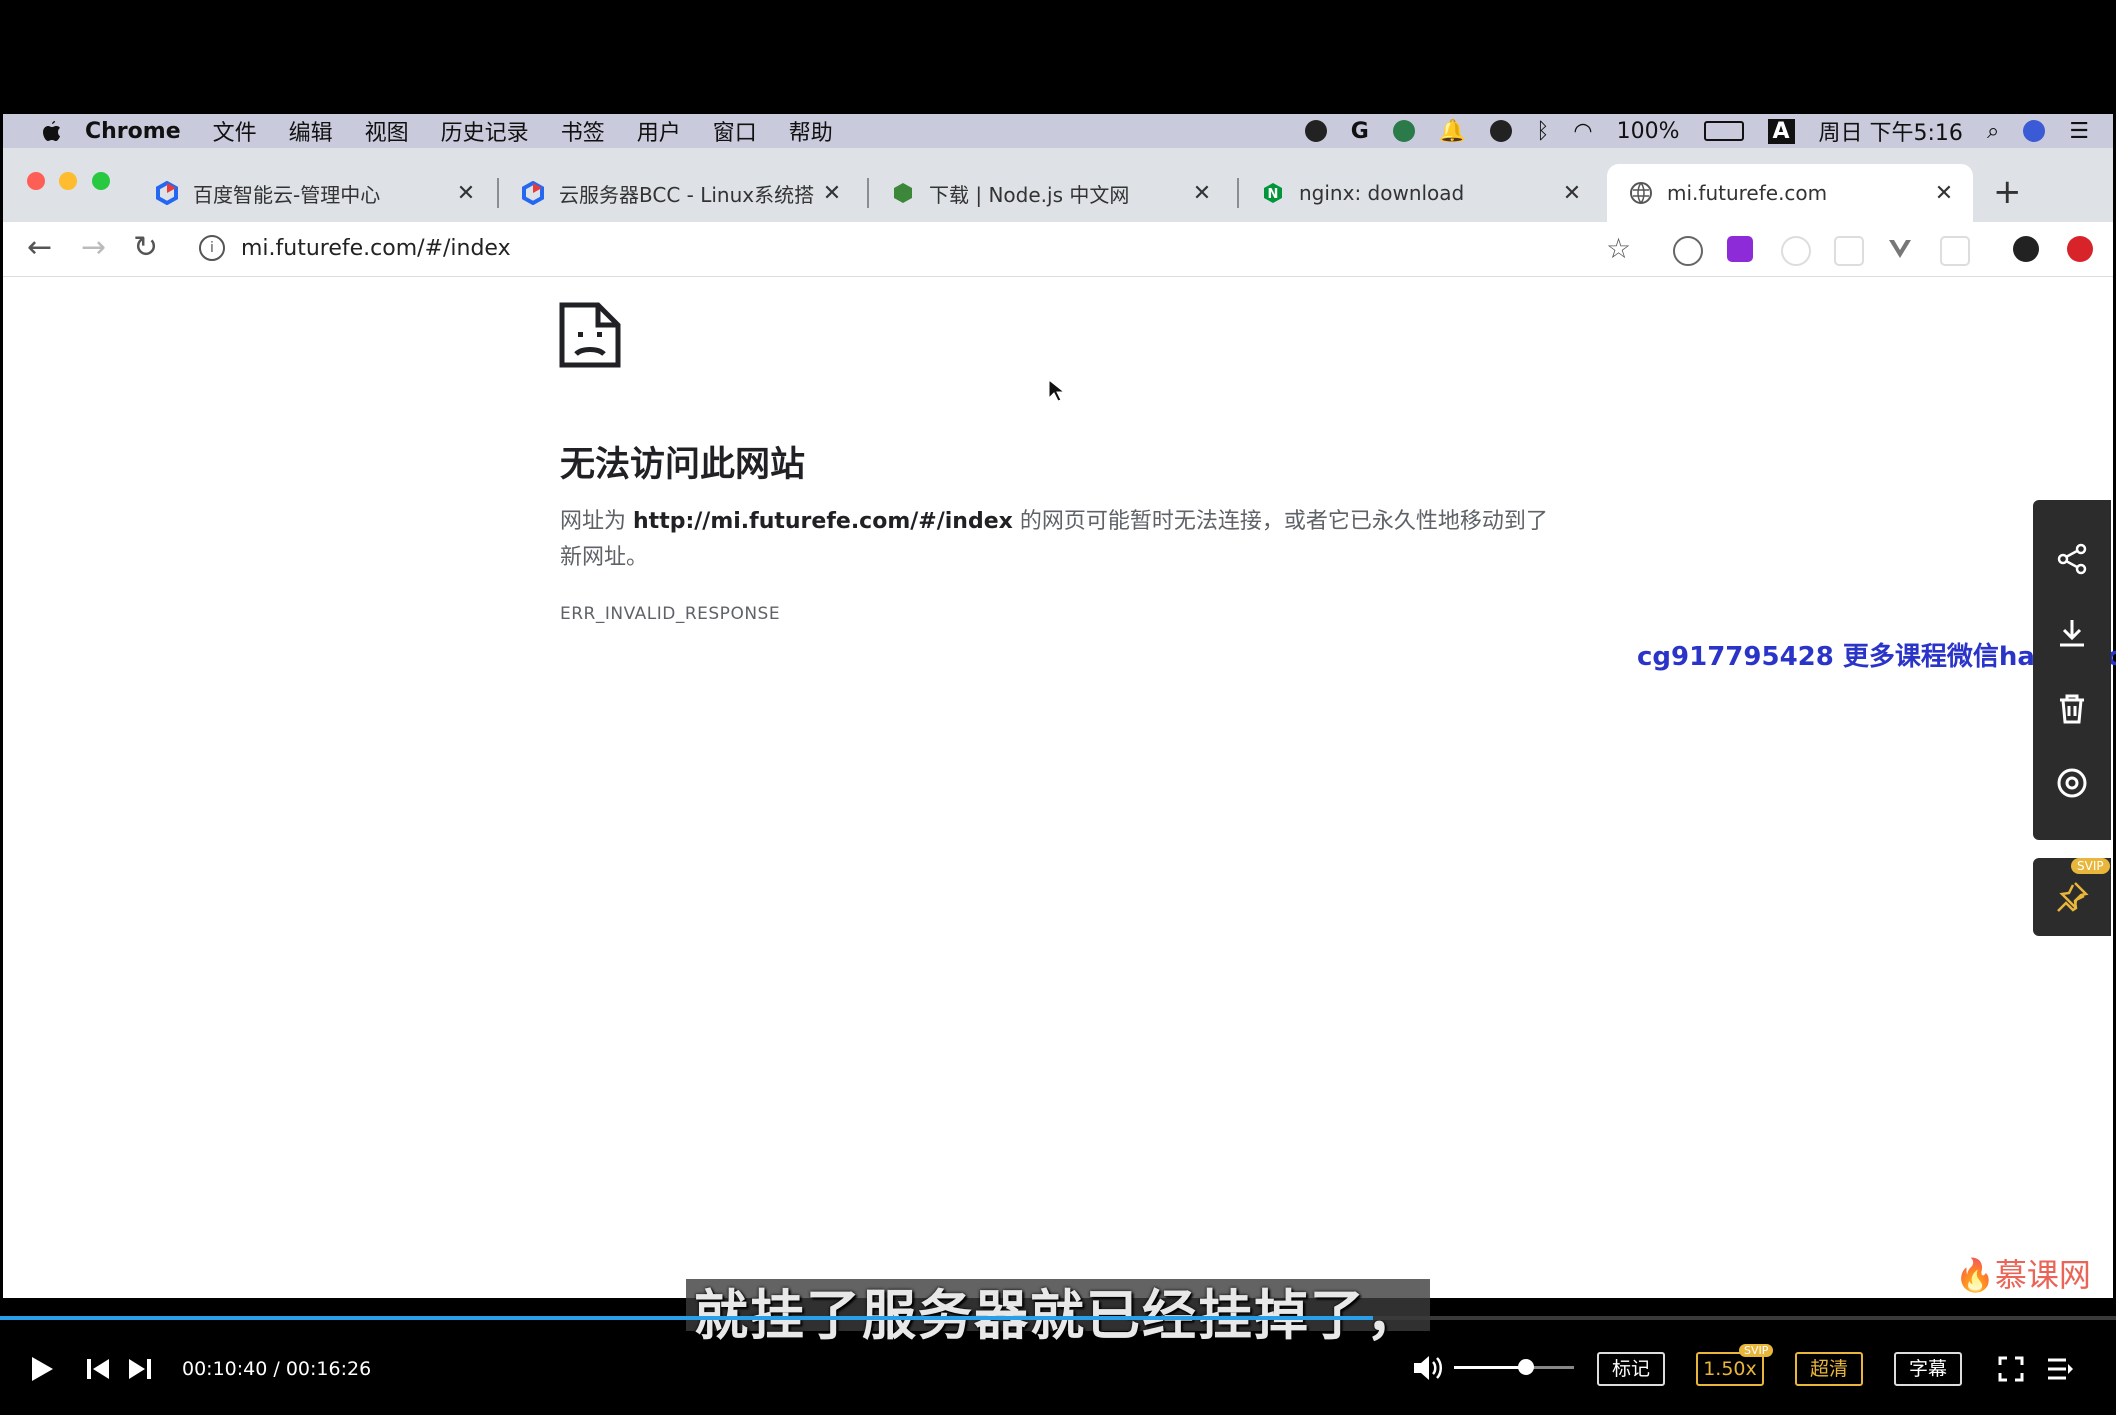  Describe the element at coordinates (1993, 131) in the screenshot. I see `spotlight-search-icon: ⌕` at that location.